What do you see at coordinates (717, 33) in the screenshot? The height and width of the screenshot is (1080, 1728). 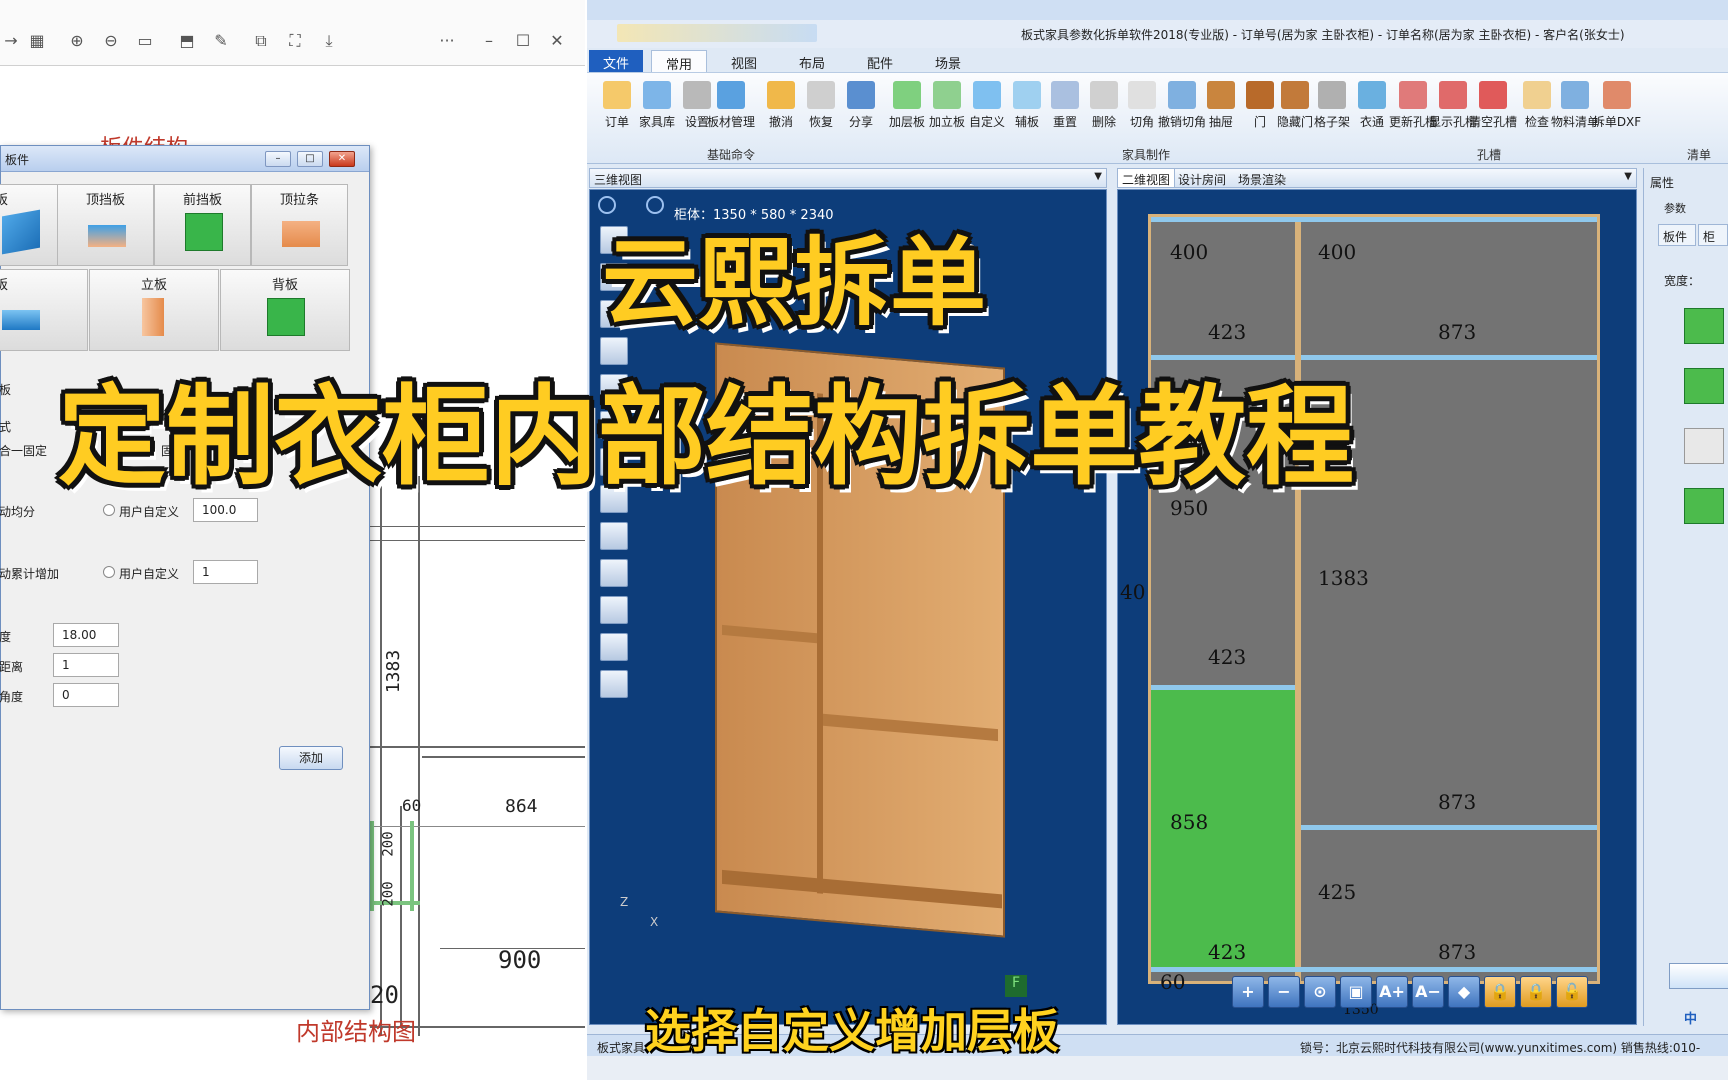 I see `quick-access-toolbar` at bounding box center [717, 33].